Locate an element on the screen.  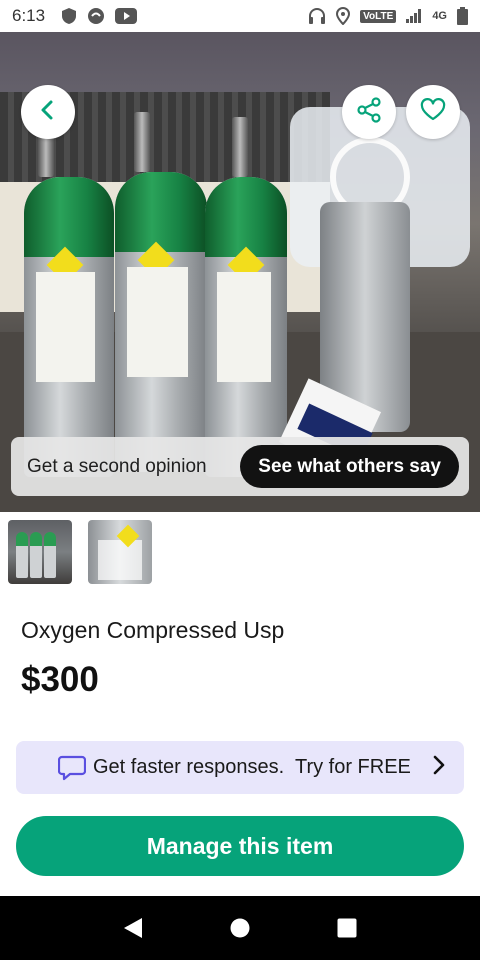
see-what-others-say-button: See what others say is located at coordinates (349, 466).